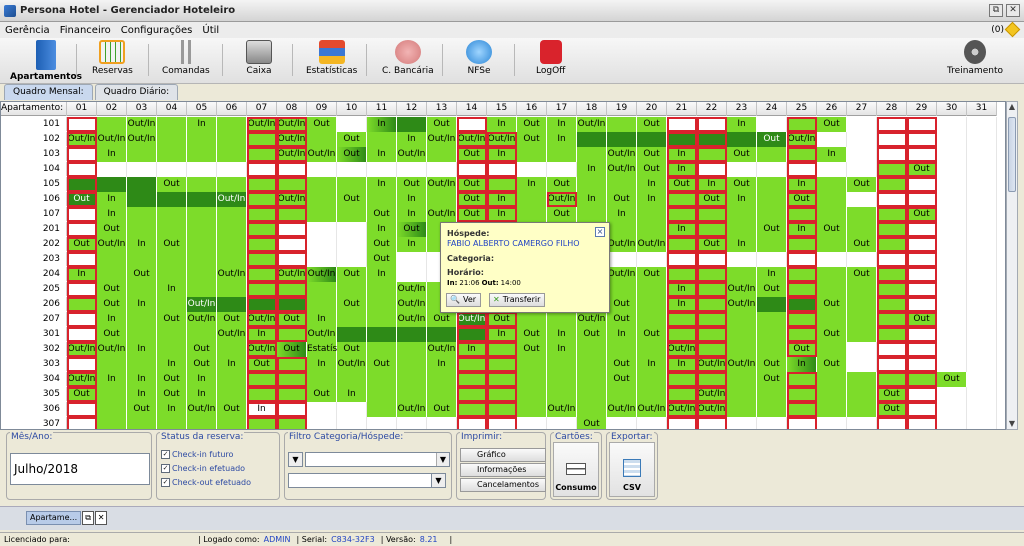 Image resolution: width=1024 pixels, height=546 pixels. What do you see at coordinates (1012, 265) in the screenshot?
I see `vertical-scrollbar: ▲ ▼` at bounding box center [1012, 265].